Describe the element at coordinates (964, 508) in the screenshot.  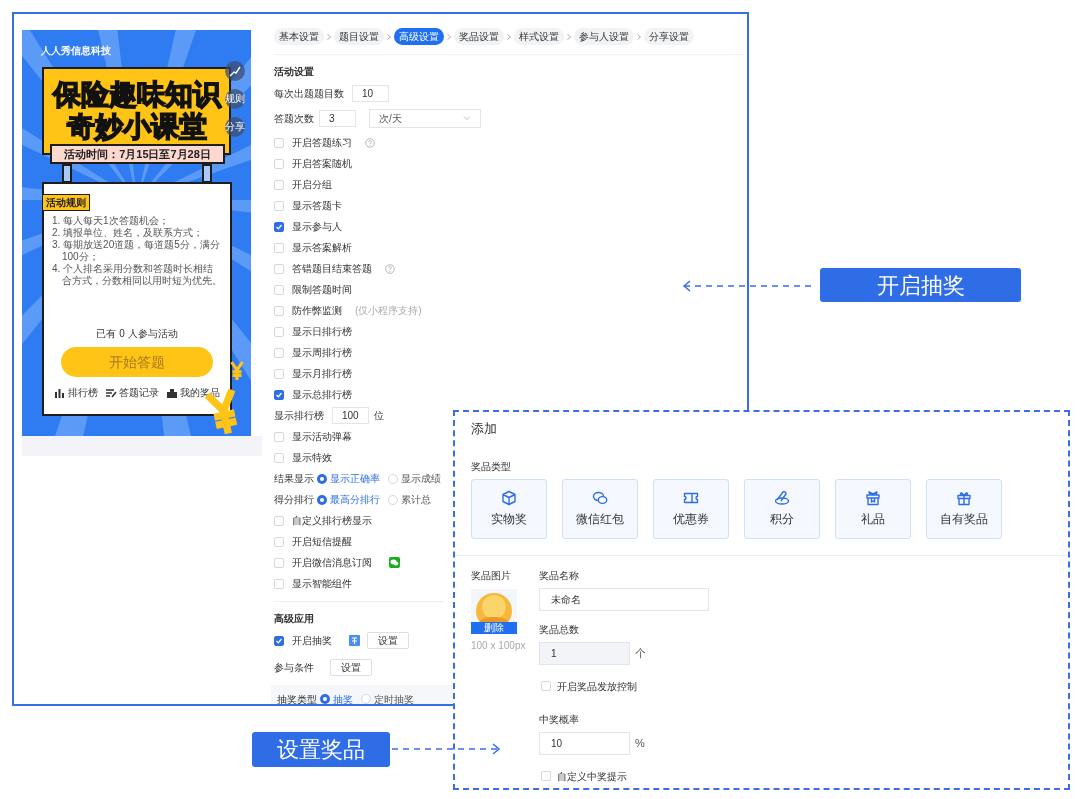
I see `prize-type-card: 自有奖品` at that location.